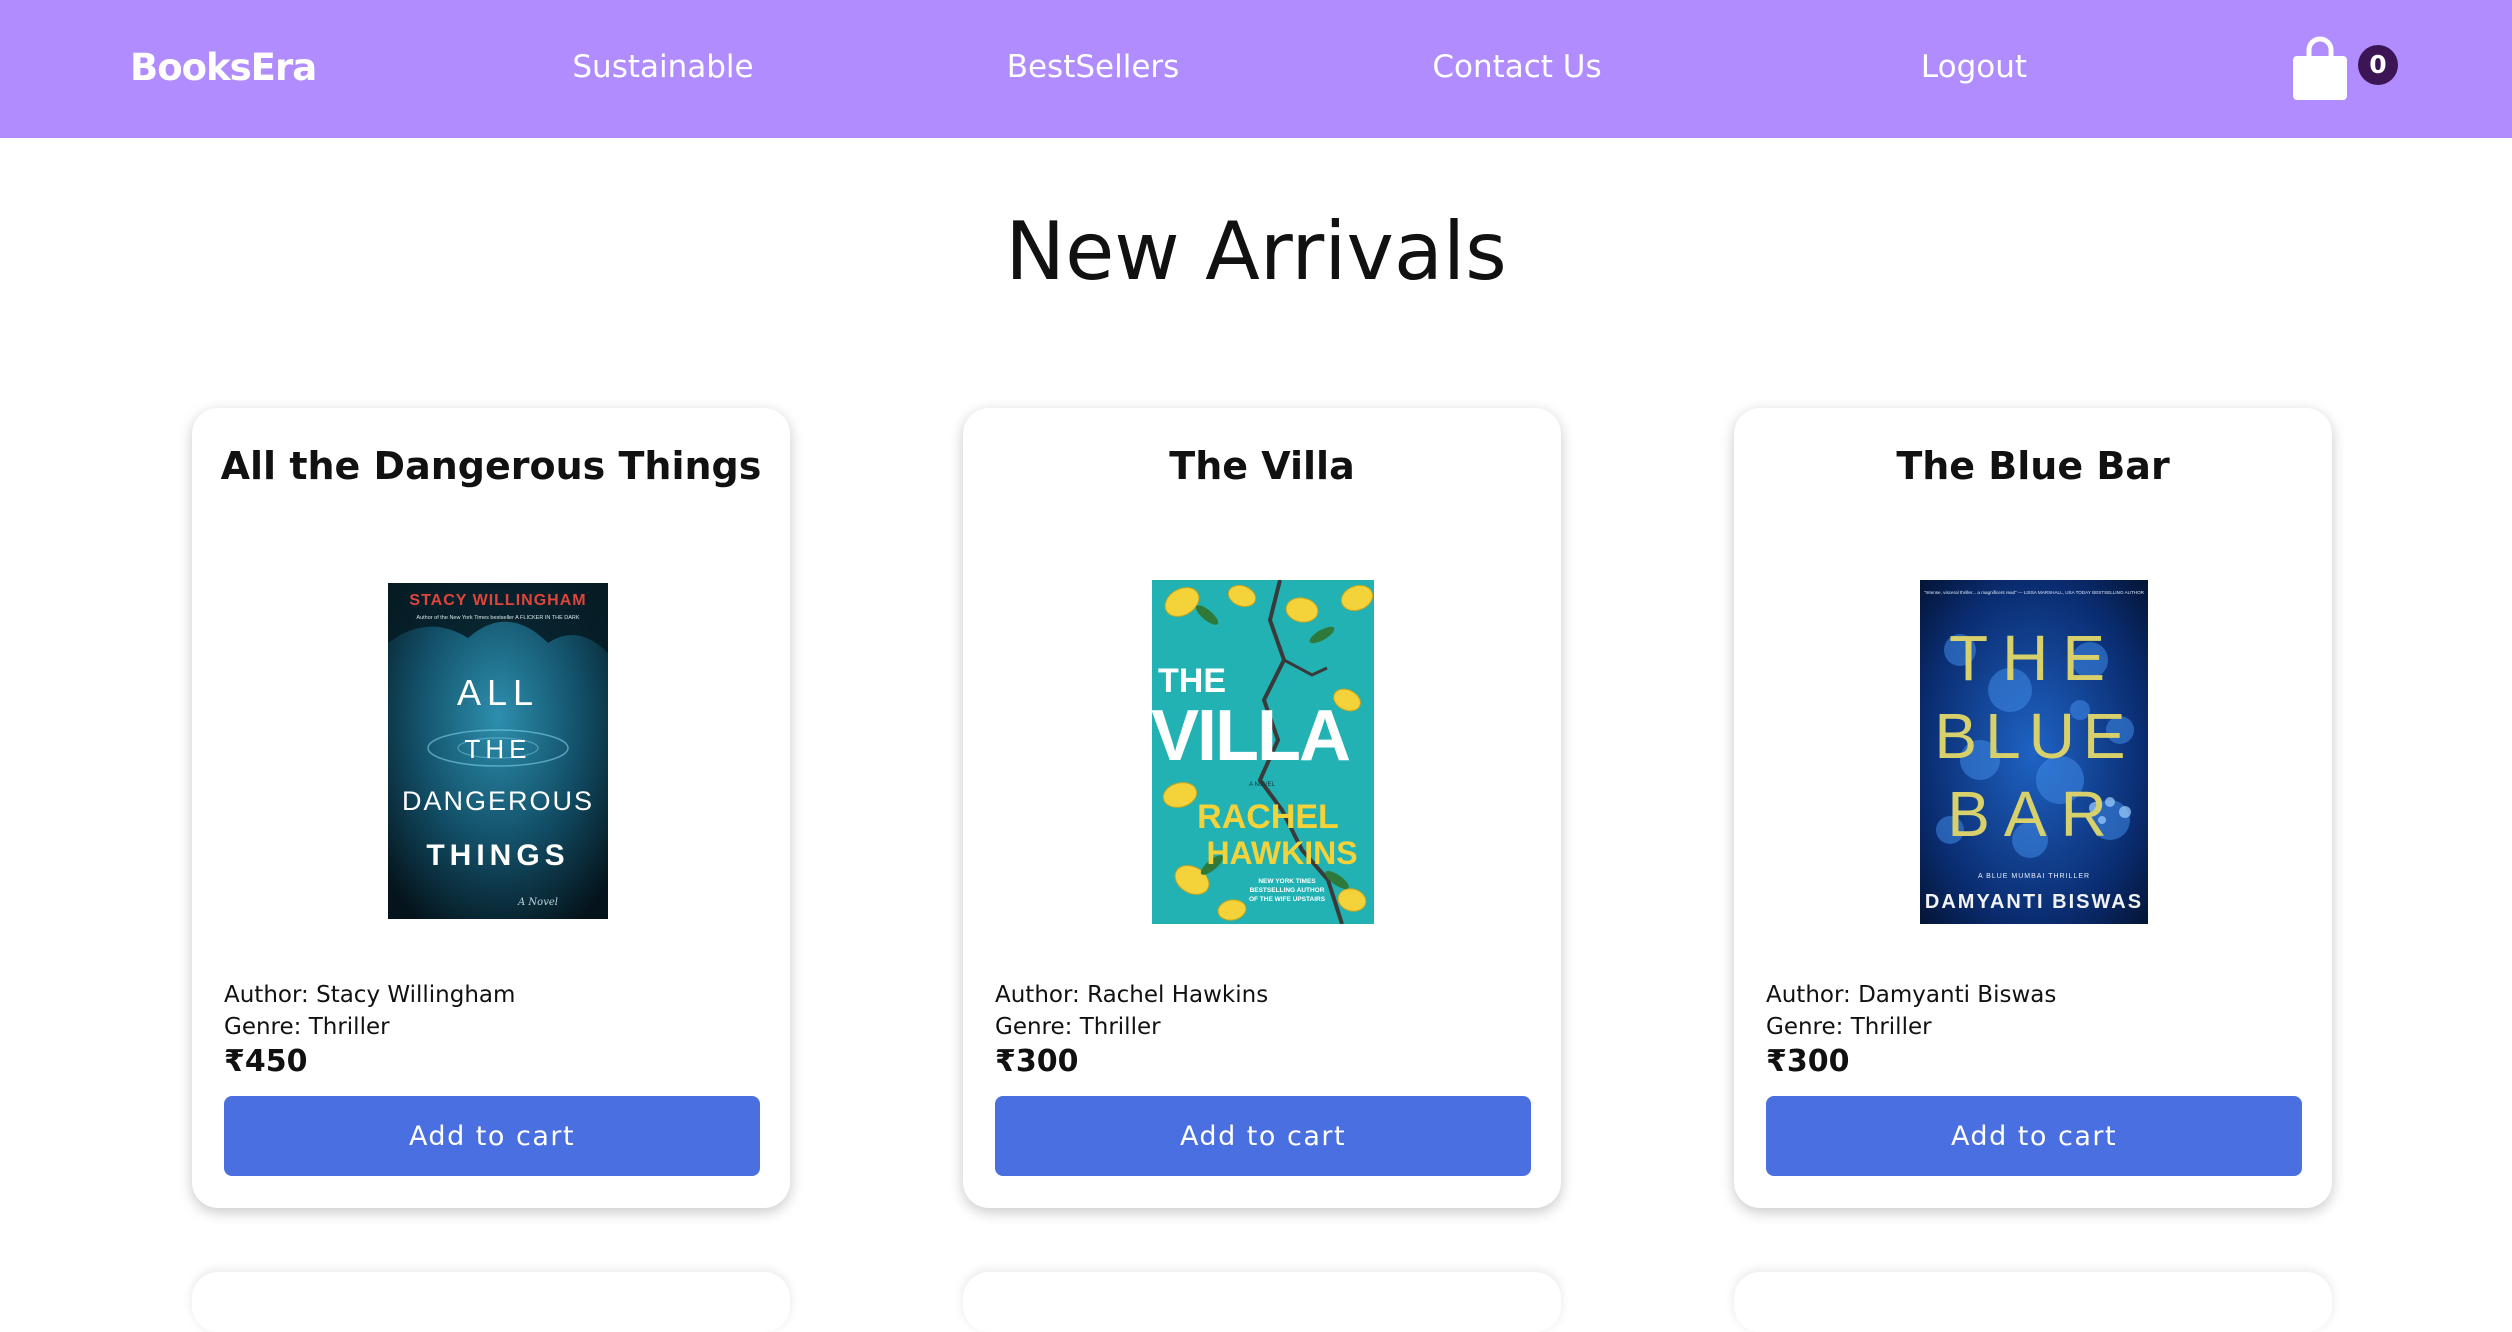  Describe the element at coordinates (498, 801) in the screenshot. I see `cover-title-line: DANGEROUS` at that location.